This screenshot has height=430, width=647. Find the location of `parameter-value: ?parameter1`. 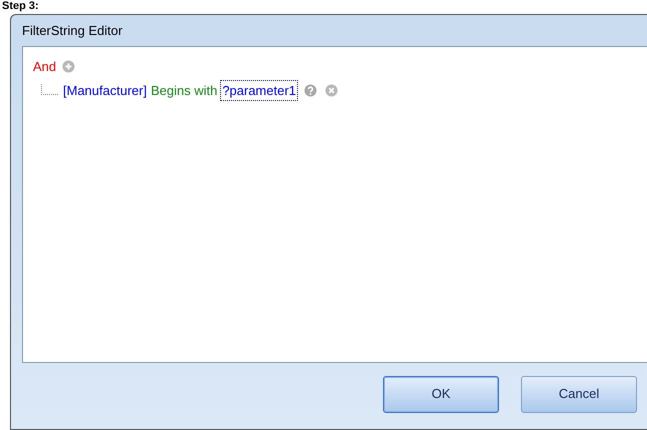

parameter-value: ?parameter1 is located at coordinates (259, 90).